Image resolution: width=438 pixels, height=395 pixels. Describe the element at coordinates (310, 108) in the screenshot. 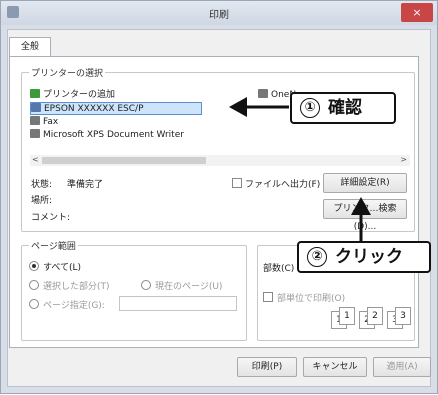

I see `callout-number: ①` at that location.